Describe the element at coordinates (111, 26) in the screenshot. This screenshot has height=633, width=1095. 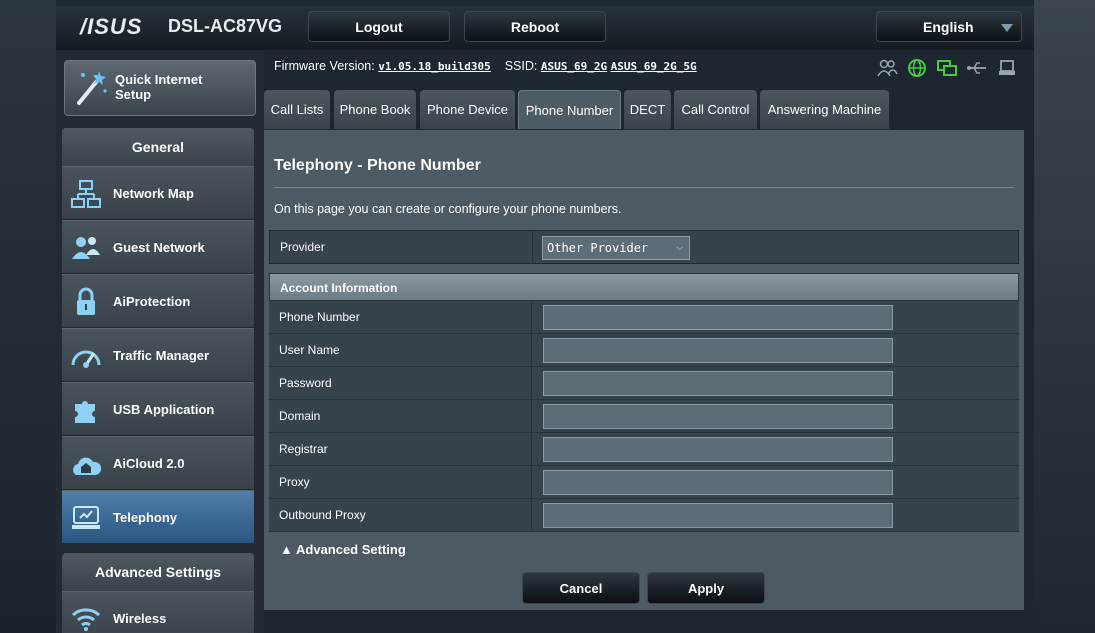
I see `asus-logo: /ISUS` at that location.